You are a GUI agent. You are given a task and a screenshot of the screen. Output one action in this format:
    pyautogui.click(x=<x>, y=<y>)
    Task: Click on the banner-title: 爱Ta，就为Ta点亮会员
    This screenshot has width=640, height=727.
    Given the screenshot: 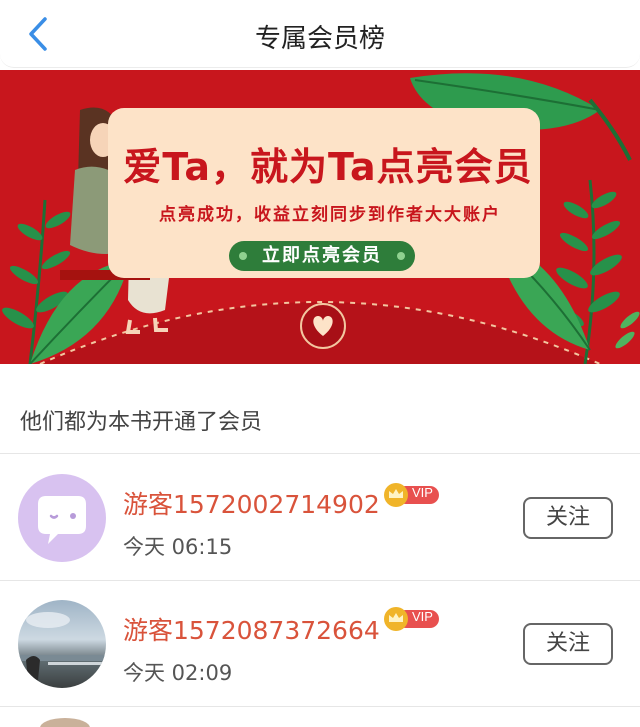 What is the action you would take?
    pyautogui.click(x=328, y=167)
    